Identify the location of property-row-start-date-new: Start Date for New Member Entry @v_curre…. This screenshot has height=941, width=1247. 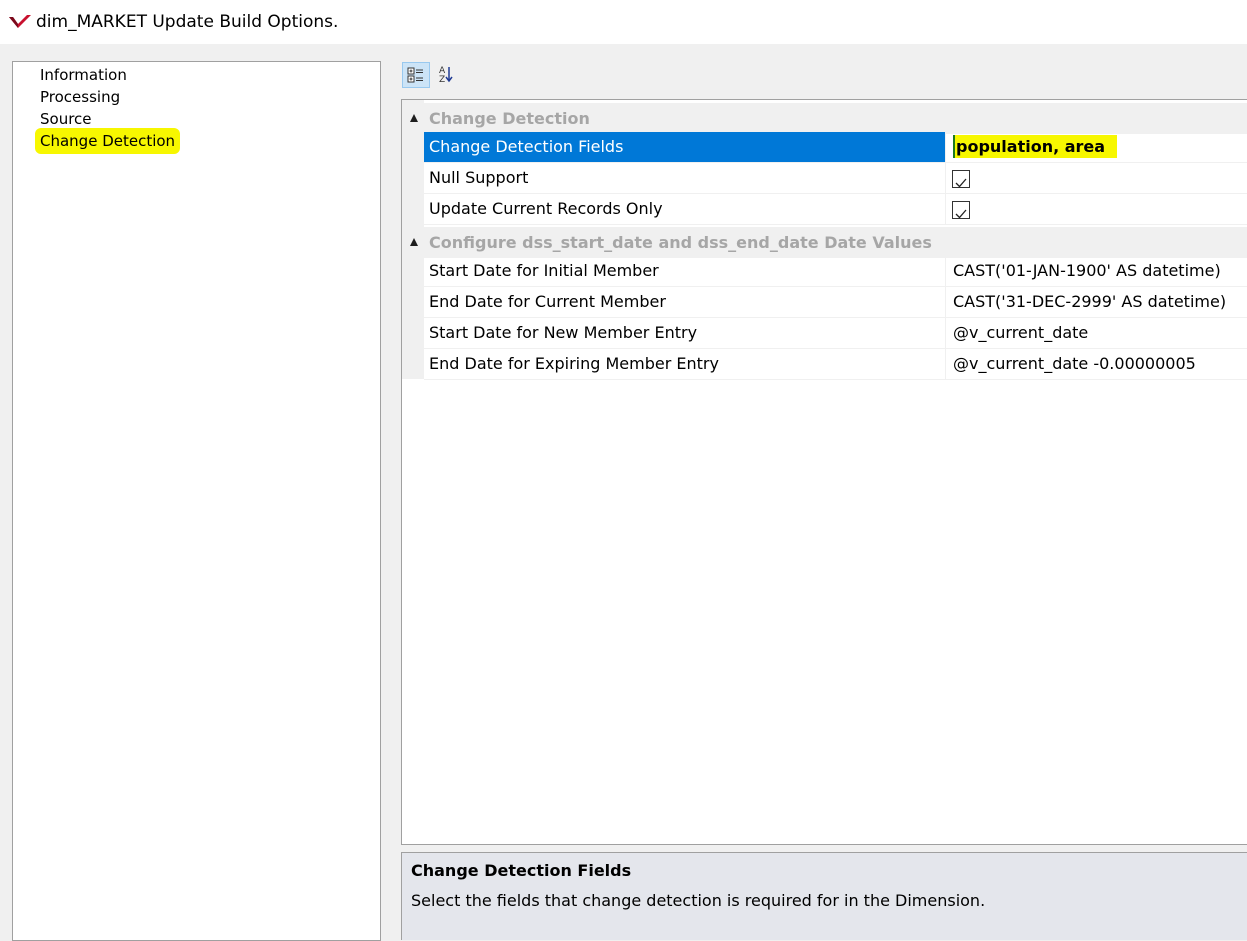
(835, 333).